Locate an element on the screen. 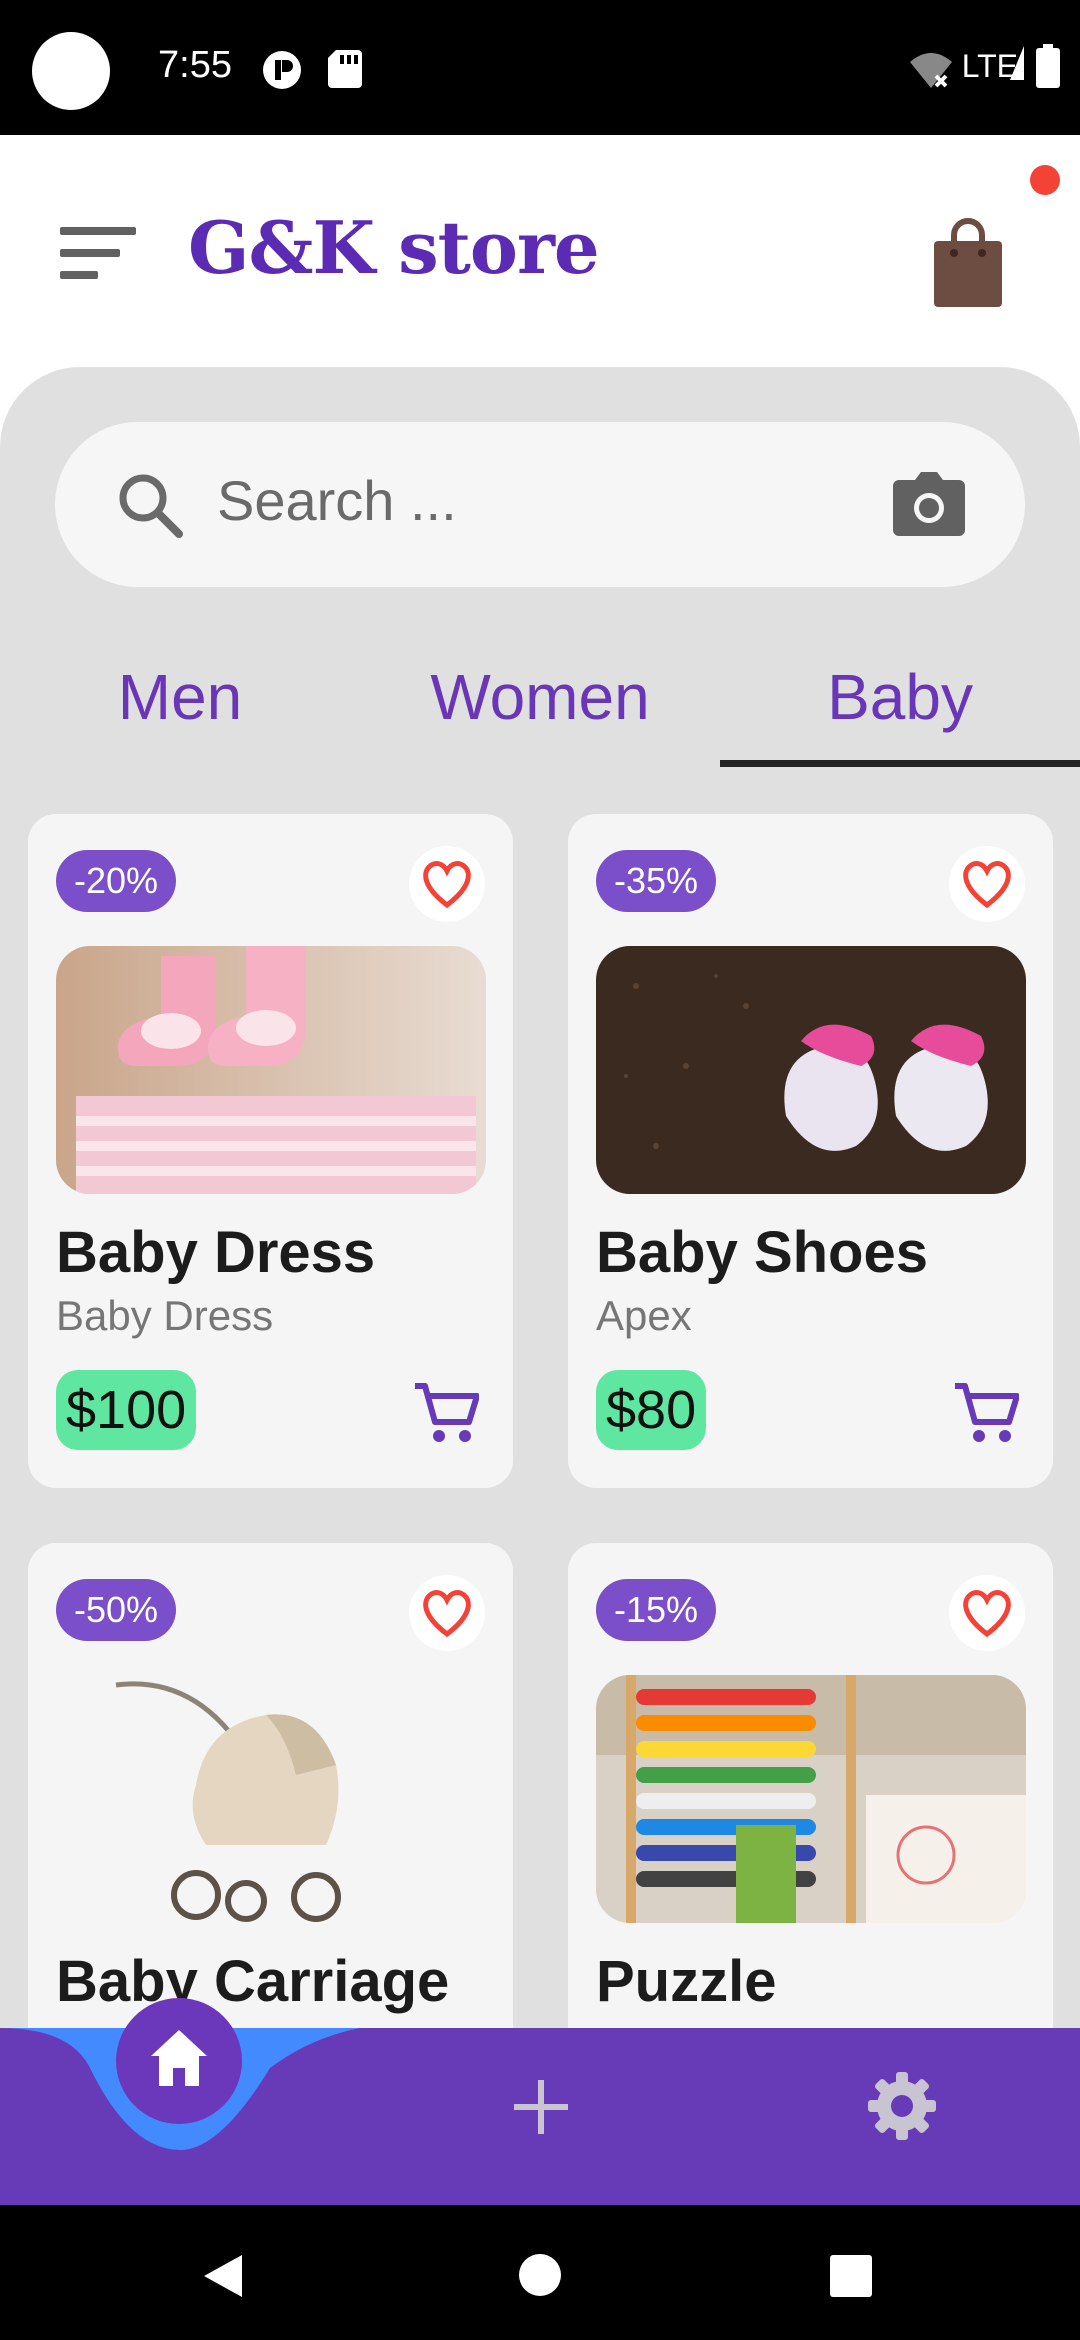 The height and width of the screenshot is (2340, 1080). product-card: -20% Baby Dress Baby Dress $100 is located at coordinates (270, 1151).